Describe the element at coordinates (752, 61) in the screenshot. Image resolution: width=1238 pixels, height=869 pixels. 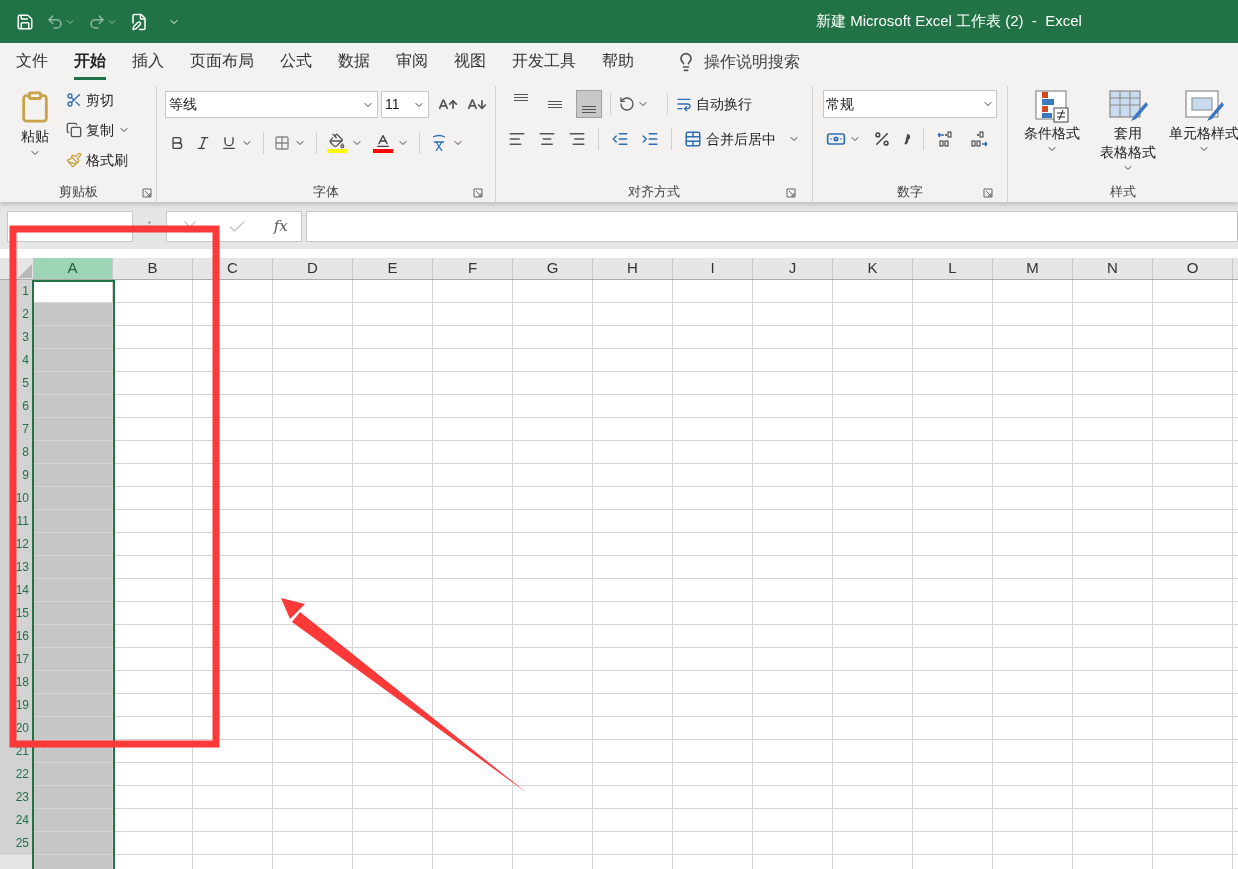
I see `tell-me-search: 操作说明搜索` at that location.